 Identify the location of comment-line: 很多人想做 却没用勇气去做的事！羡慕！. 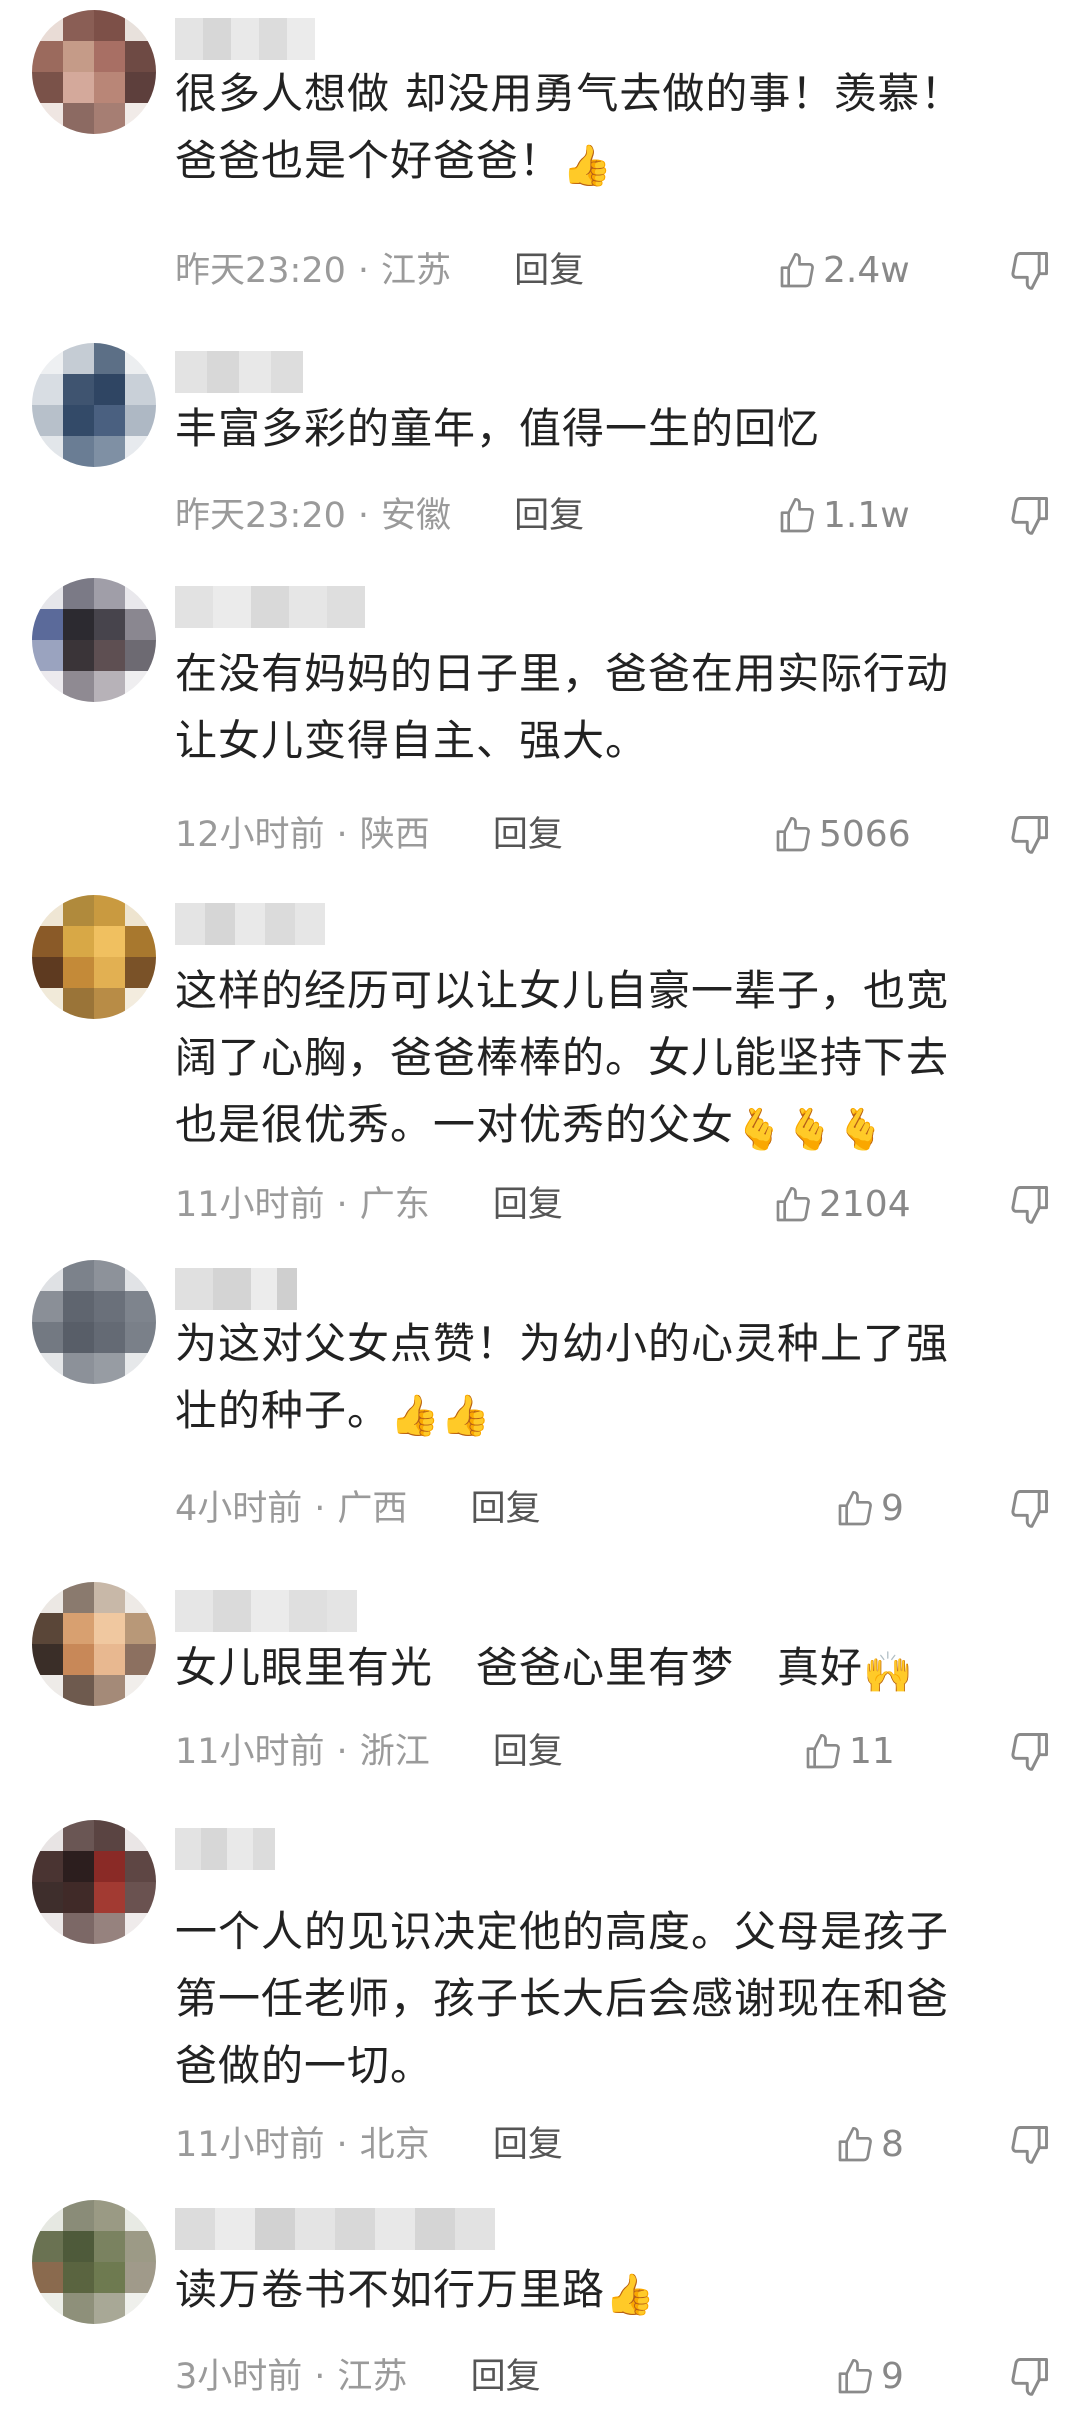
(569, 93).